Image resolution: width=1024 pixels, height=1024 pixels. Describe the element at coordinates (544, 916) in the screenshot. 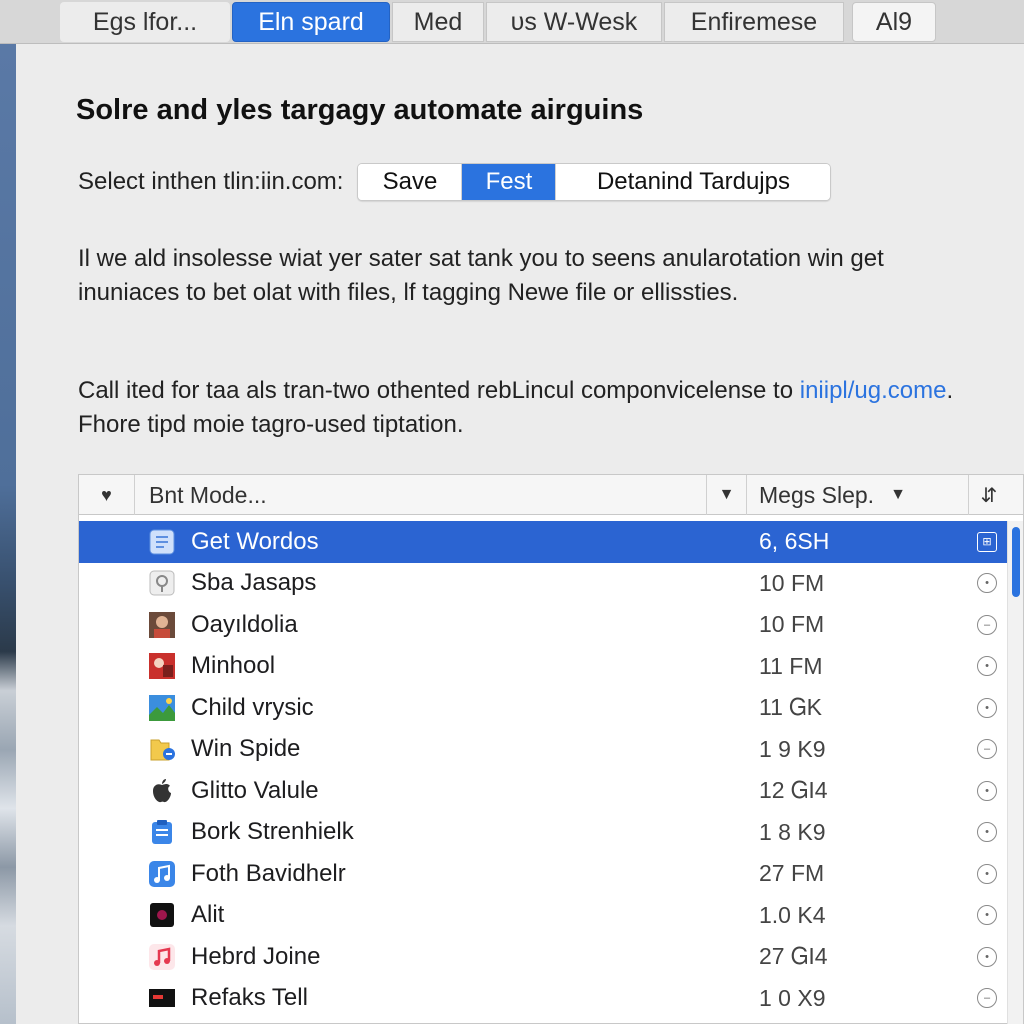

I see `table-row: Alit 1.0 K4 •` at that location.